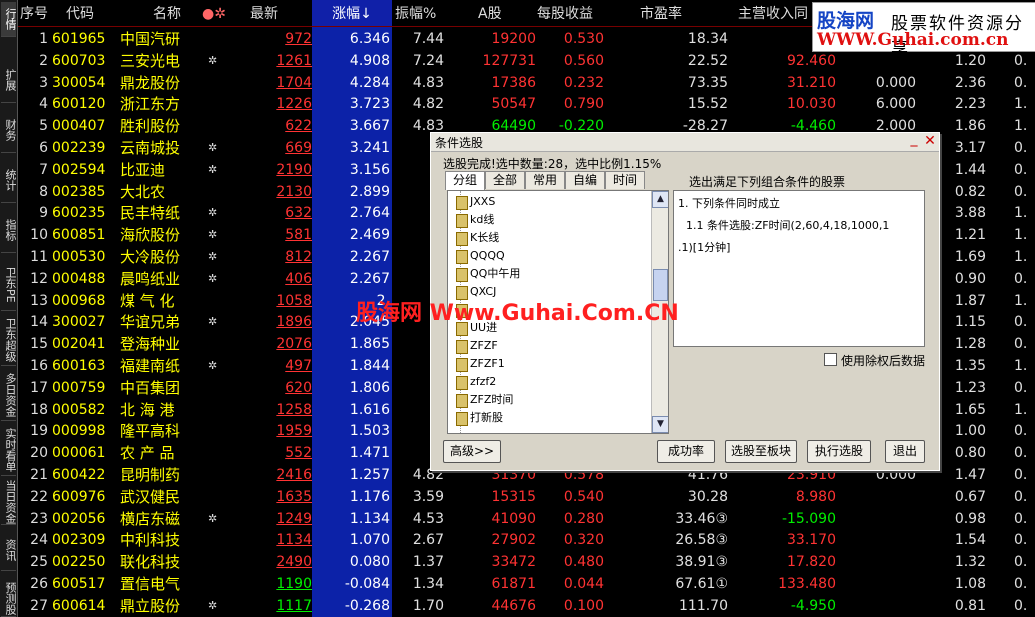 Image resolution: width=1035 pixels, height=617 pixels. Describe the element at coordinates (369, 213) in the screenshot. I see `change-pct: 2.764` at that location.